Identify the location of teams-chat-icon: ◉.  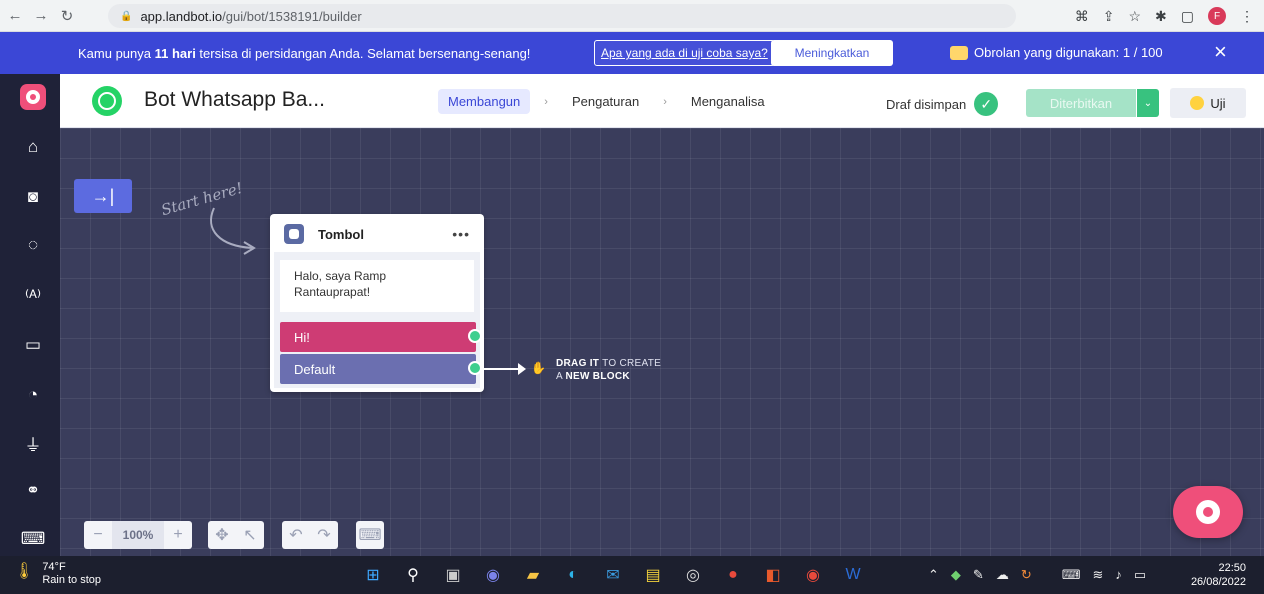
(493, 575).